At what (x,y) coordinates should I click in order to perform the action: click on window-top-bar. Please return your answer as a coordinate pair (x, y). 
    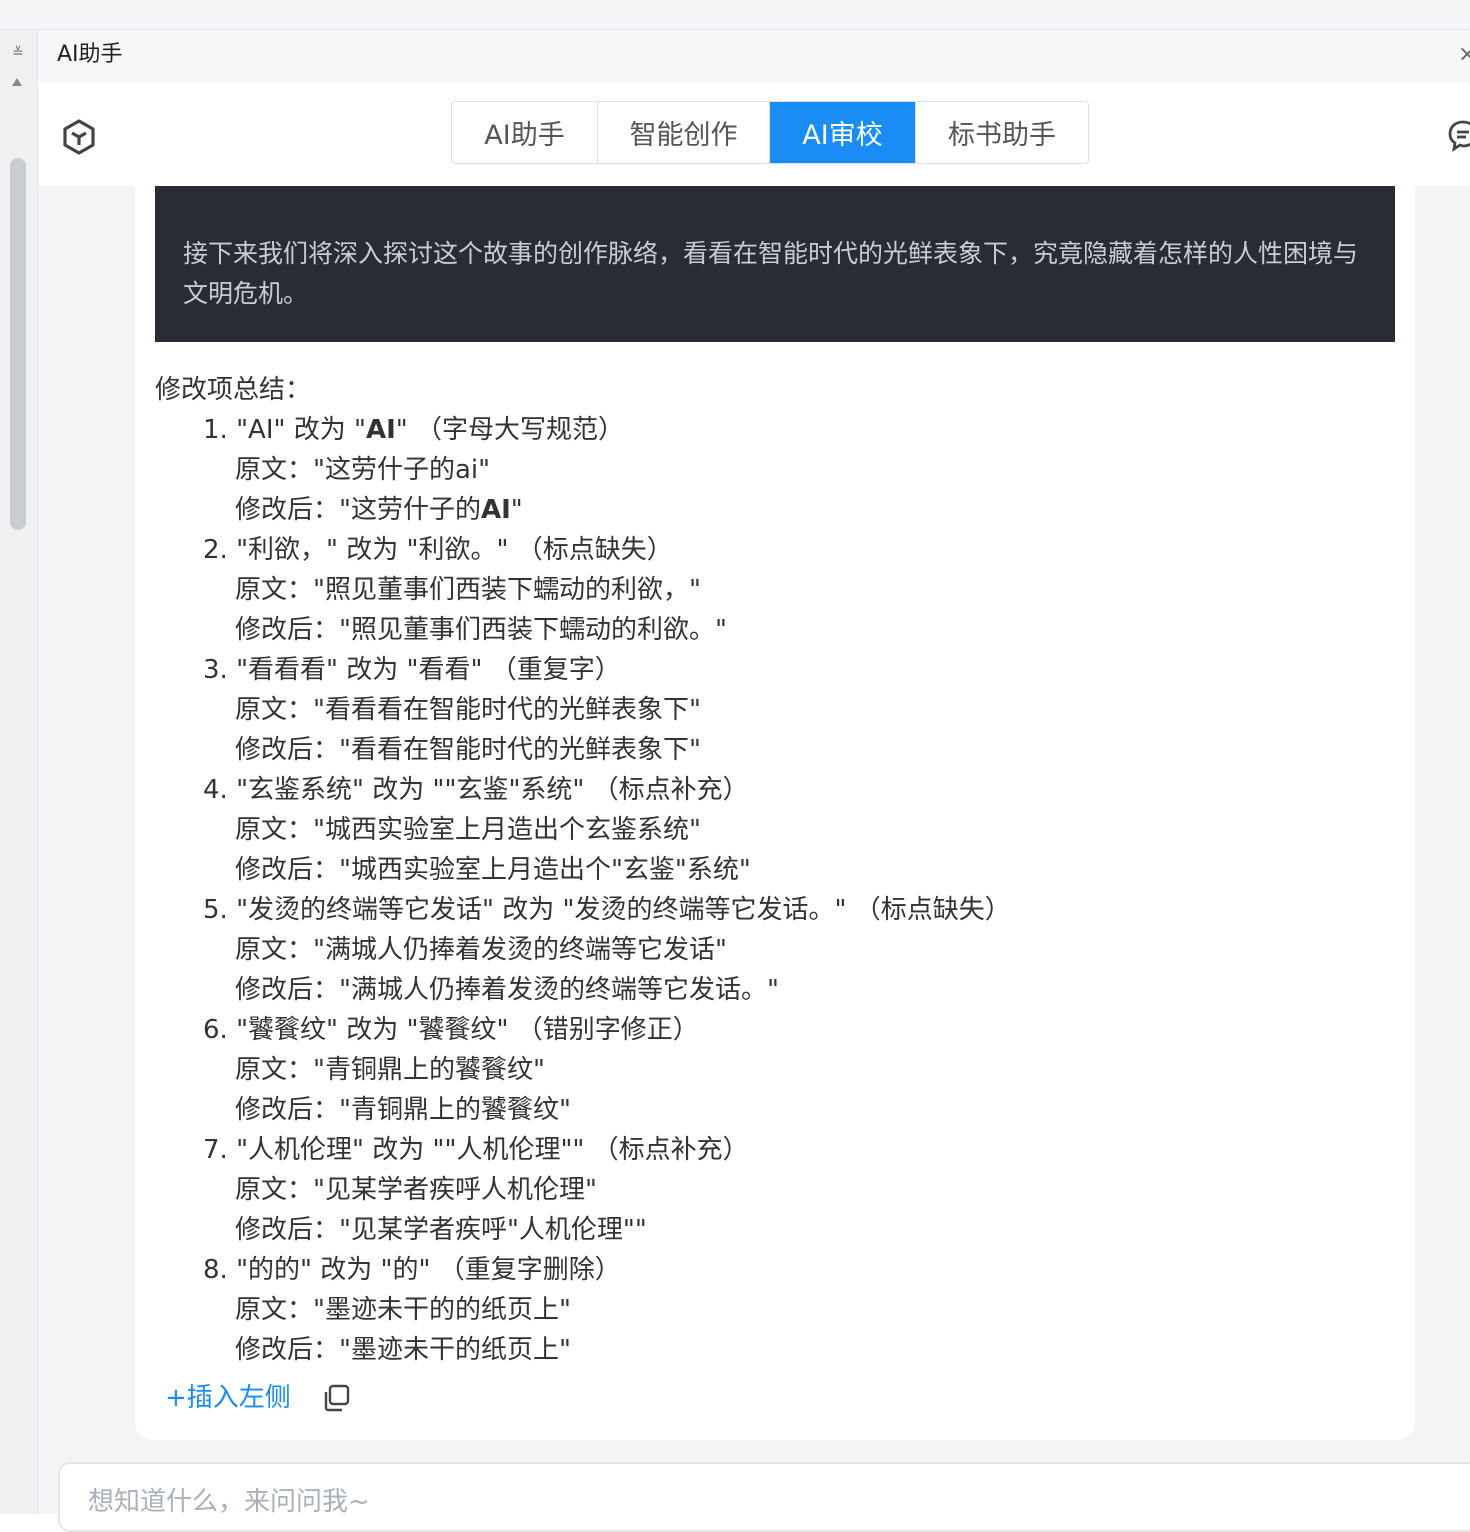
    Looking at the image, I should click on (735, 15).